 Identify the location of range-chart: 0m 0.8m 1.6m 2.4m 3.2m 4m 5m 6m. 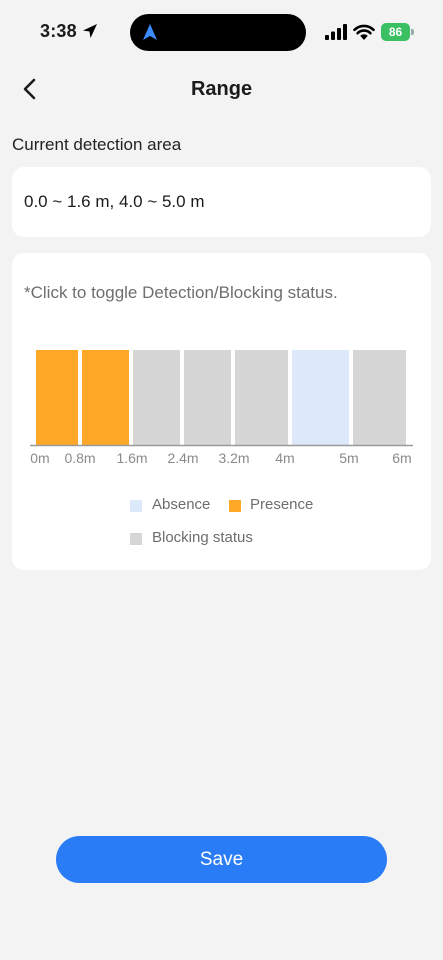
(221, 408).